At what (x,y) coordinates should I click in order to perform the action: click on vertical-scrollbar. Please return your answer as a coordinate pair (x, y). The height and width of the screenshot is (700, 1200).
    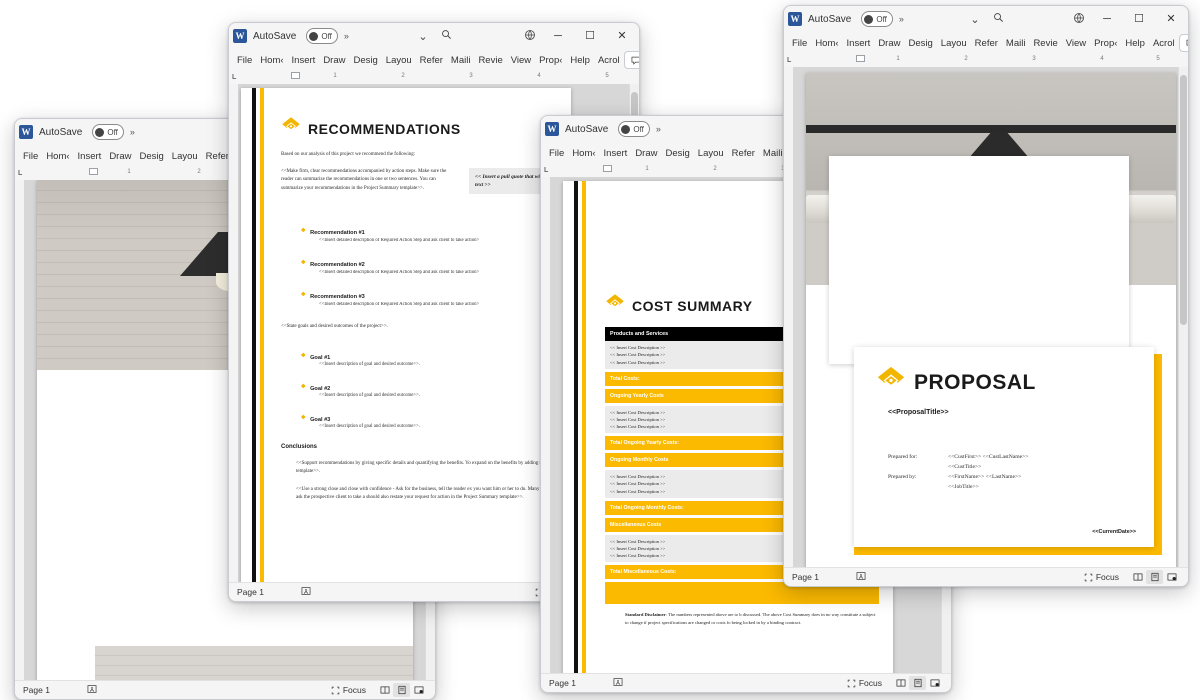
    Looking at the image, I should click on (1183, 317).